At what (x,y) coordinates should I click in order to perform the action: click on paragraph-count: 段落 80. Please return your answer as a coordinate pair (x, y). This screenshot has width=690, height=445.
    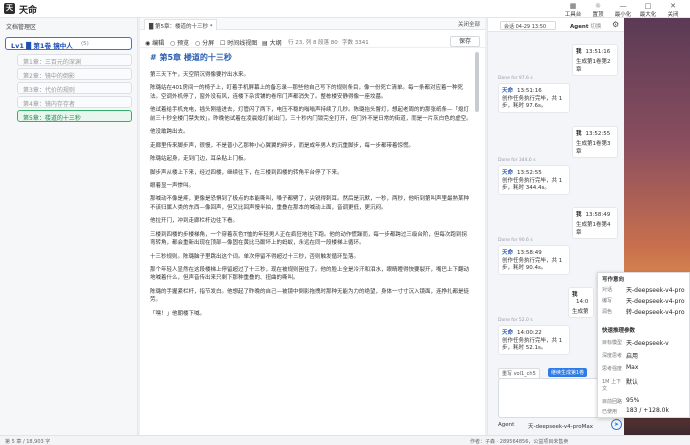
    Looking at the image, I should click on (328, 43).